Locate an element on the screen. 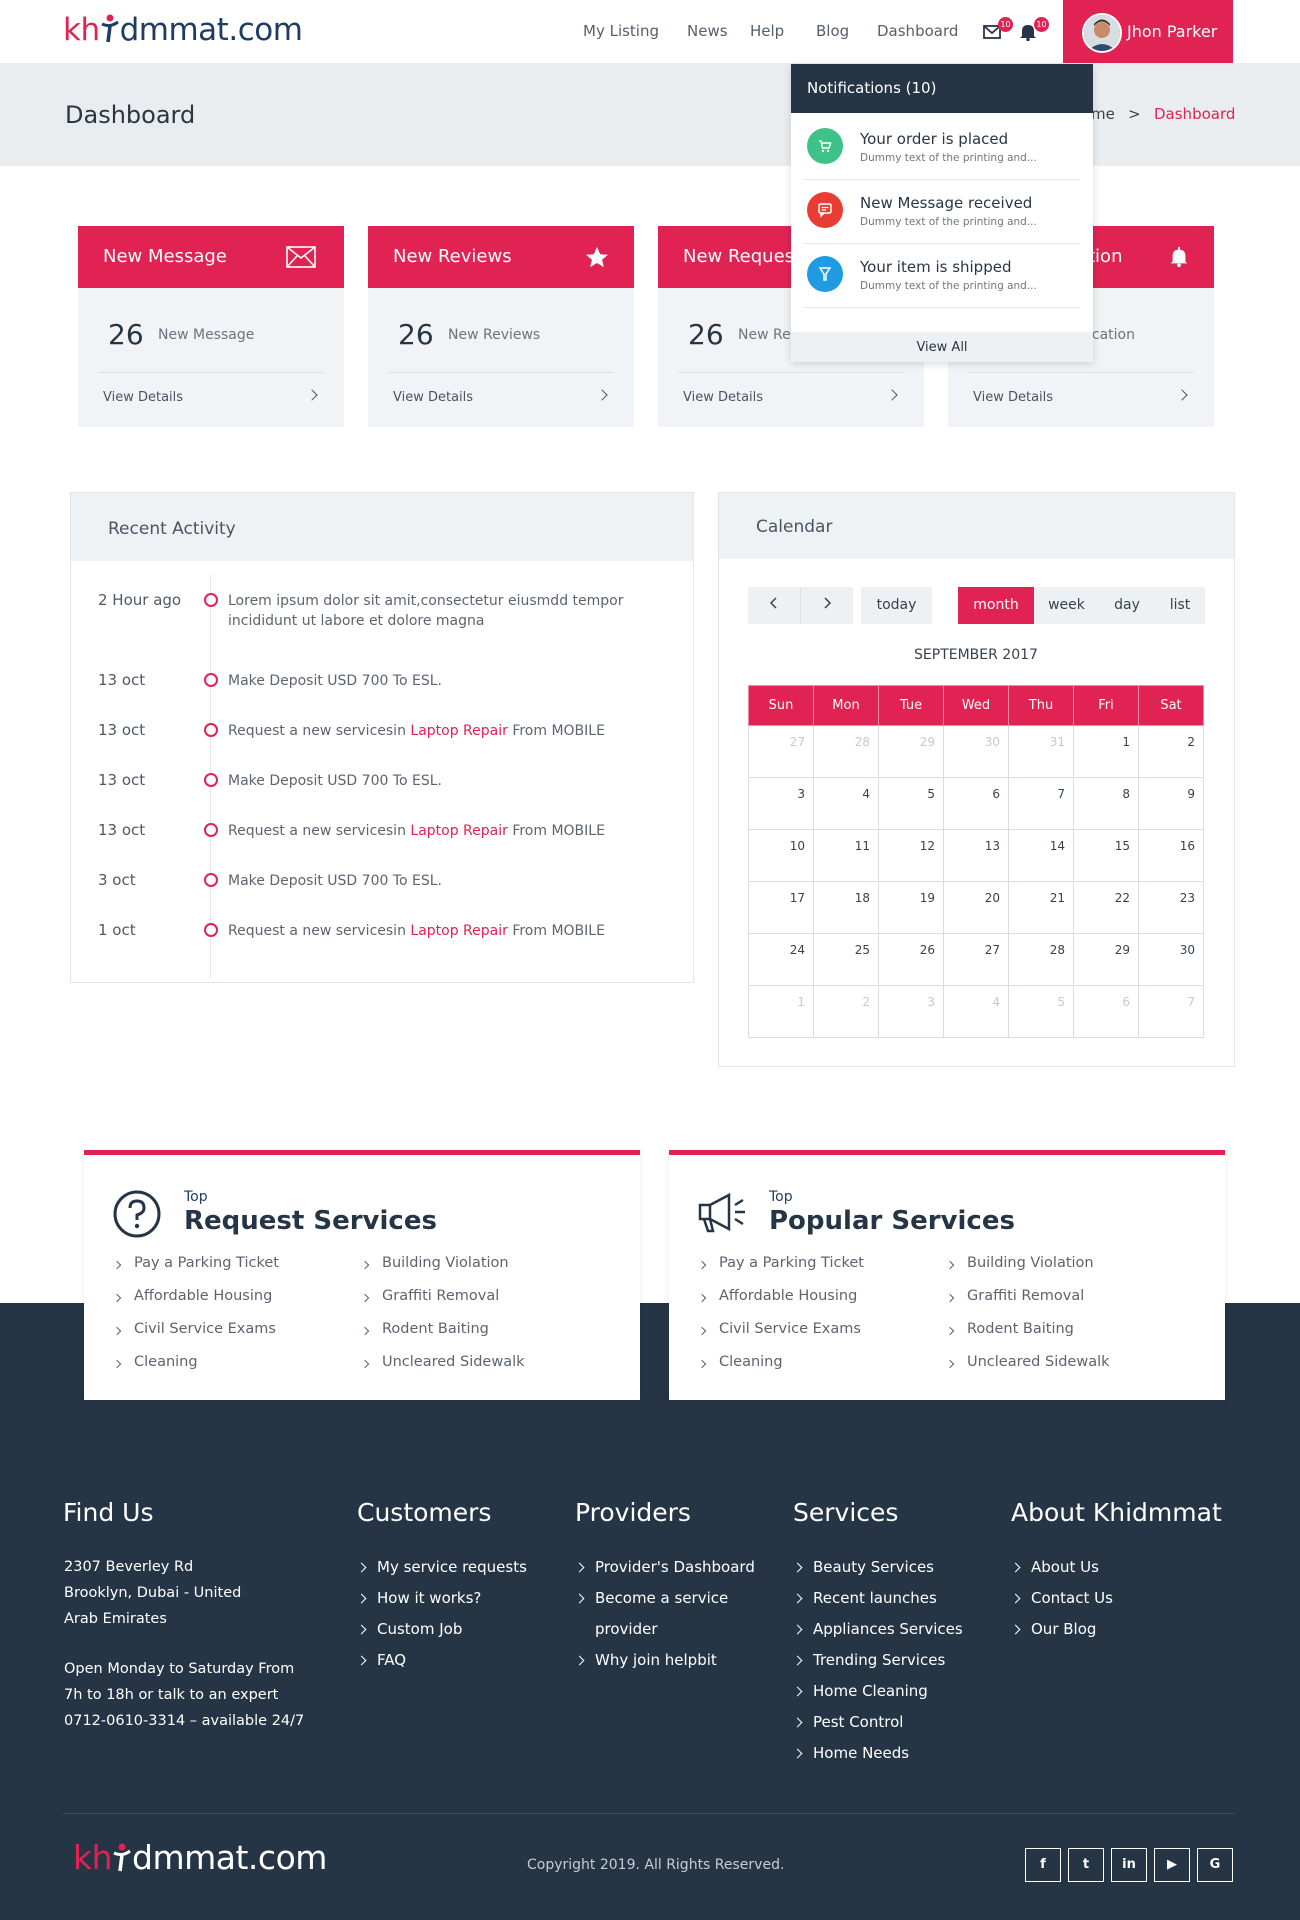 This screenshot has height=1920, width=1300. footer-link: Recent launches is located at coordinates (865, 1598).